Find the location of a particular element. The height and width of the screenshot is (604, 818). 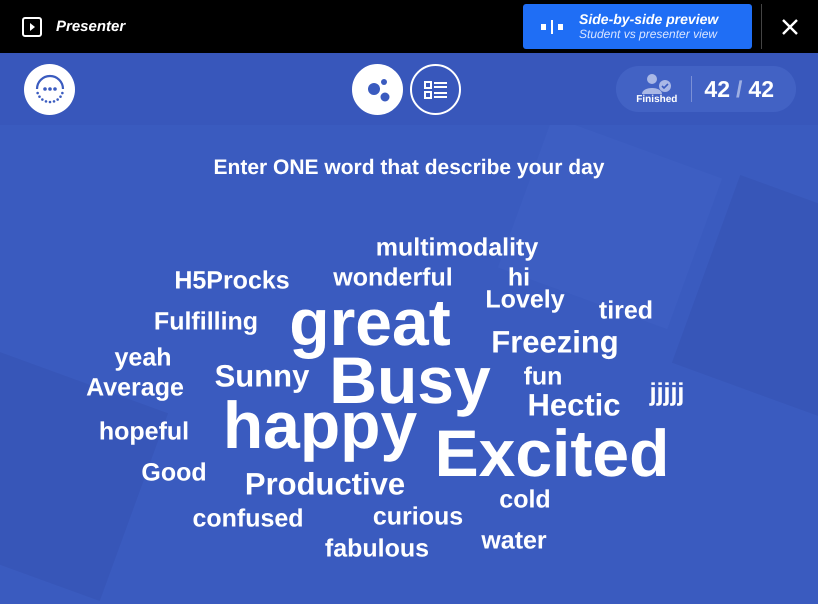

cloud-word: fabulous is located at coordinates (377, 549).